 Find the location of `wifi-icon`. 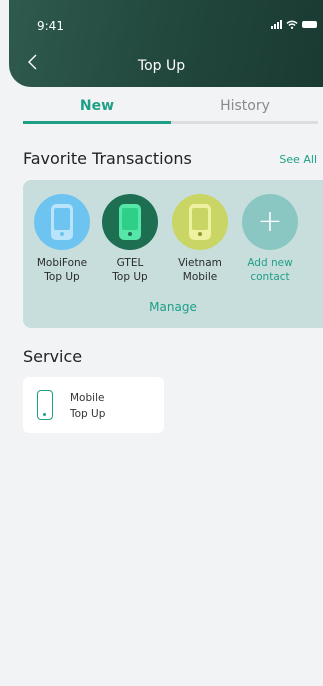

wifi-icon is located at coordinates (292, 24).